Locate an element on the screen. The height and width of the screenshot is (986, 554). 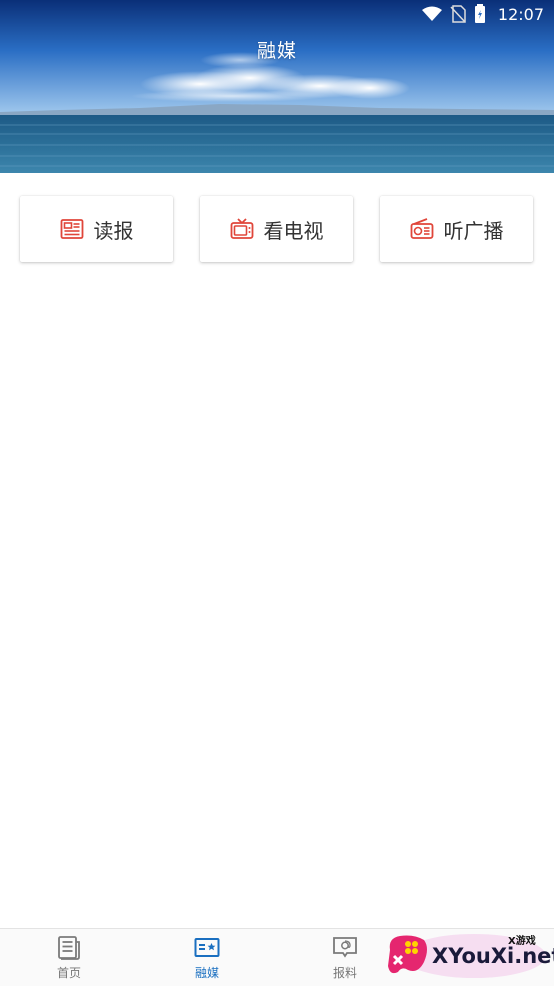
nav-item-media: 融媒 is located at coordinates (207, 957).